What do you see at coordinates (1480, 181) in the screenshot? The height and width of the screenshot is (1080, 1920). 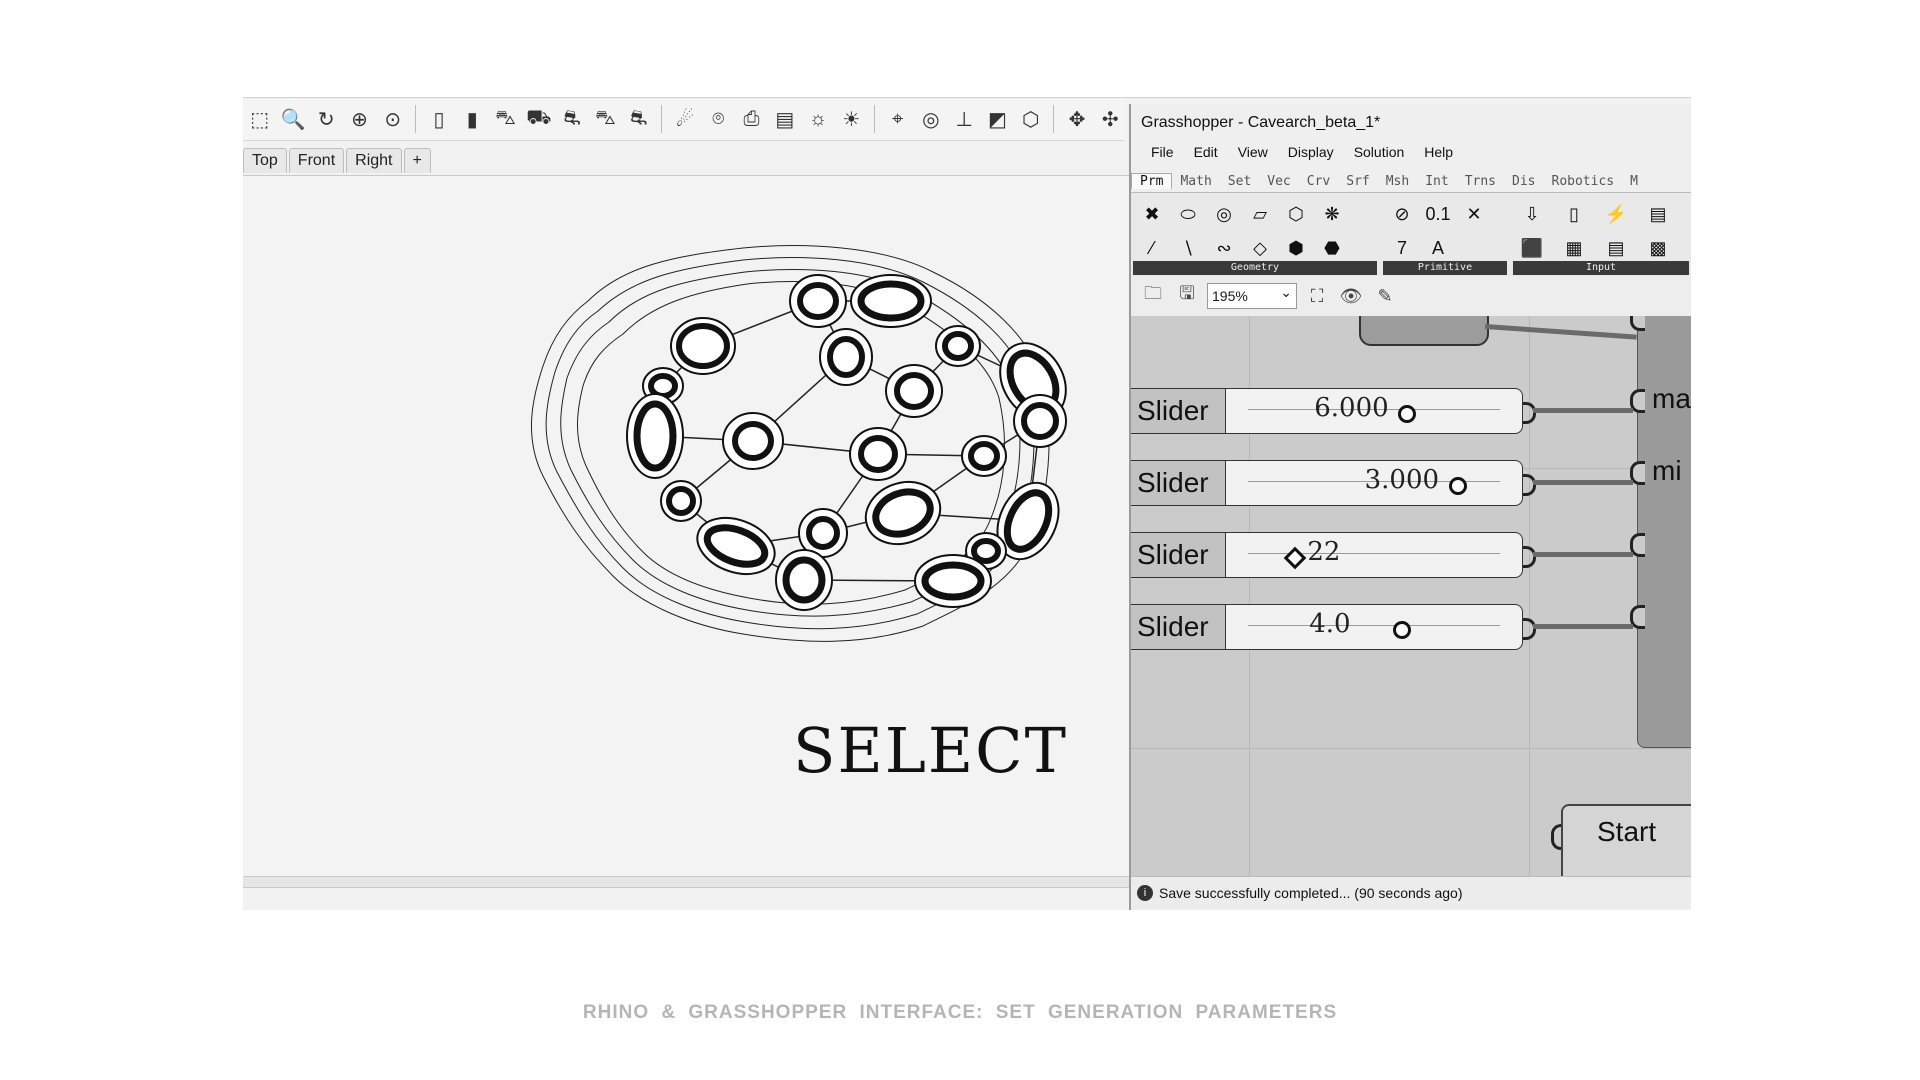 I see `tab-trns: Trns` at bounding box center [1480, 181].